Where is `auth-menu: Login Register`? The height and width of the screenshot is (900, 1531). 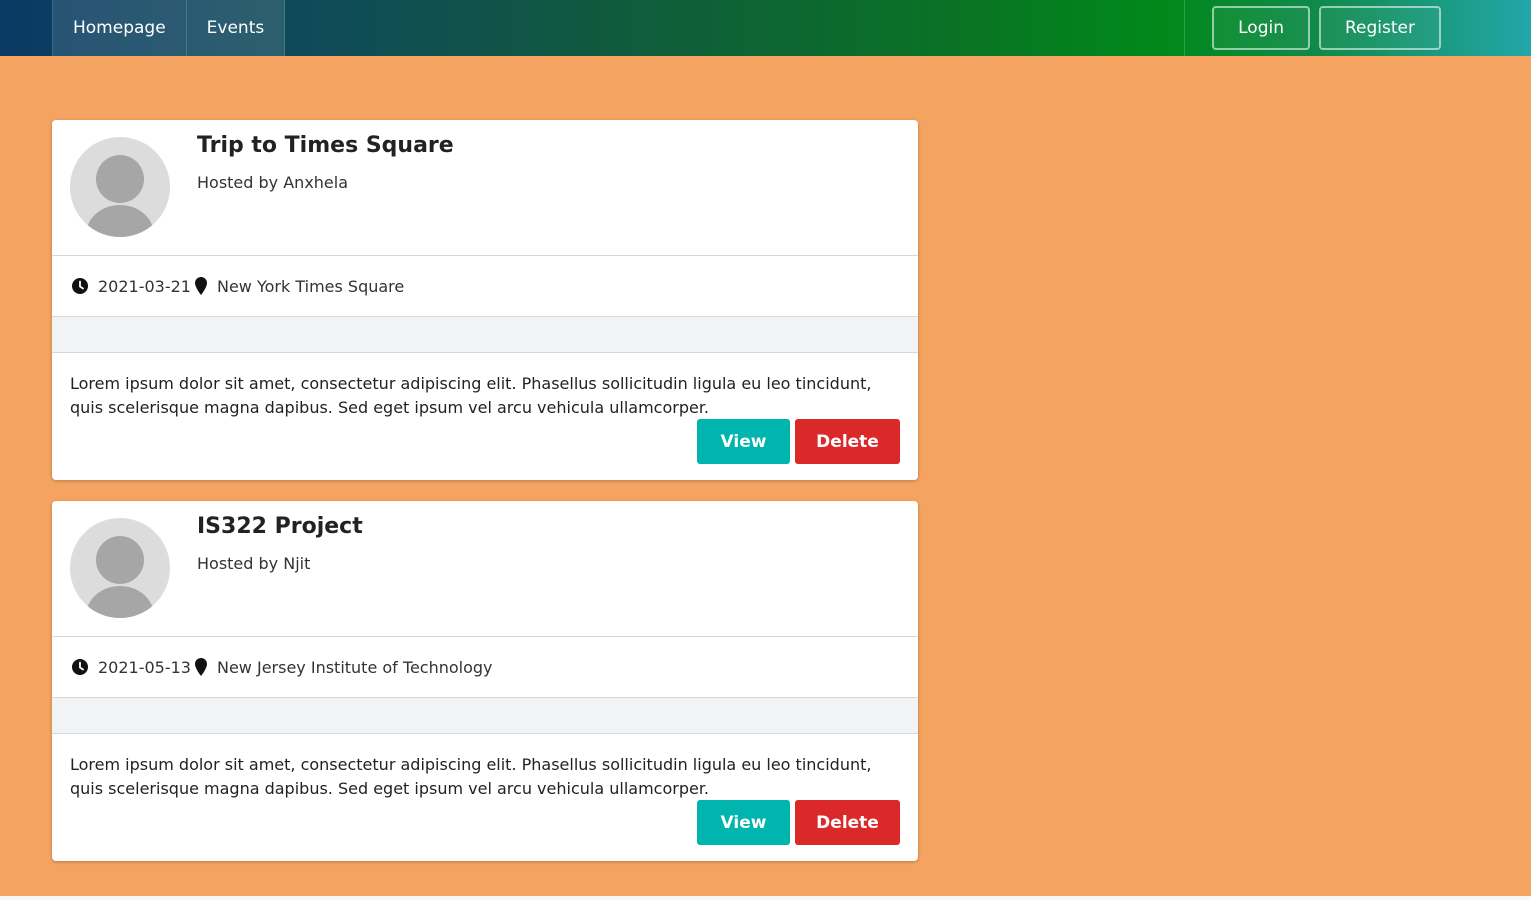 auth-menu: Login Register is located at coordinates (1357, 28).